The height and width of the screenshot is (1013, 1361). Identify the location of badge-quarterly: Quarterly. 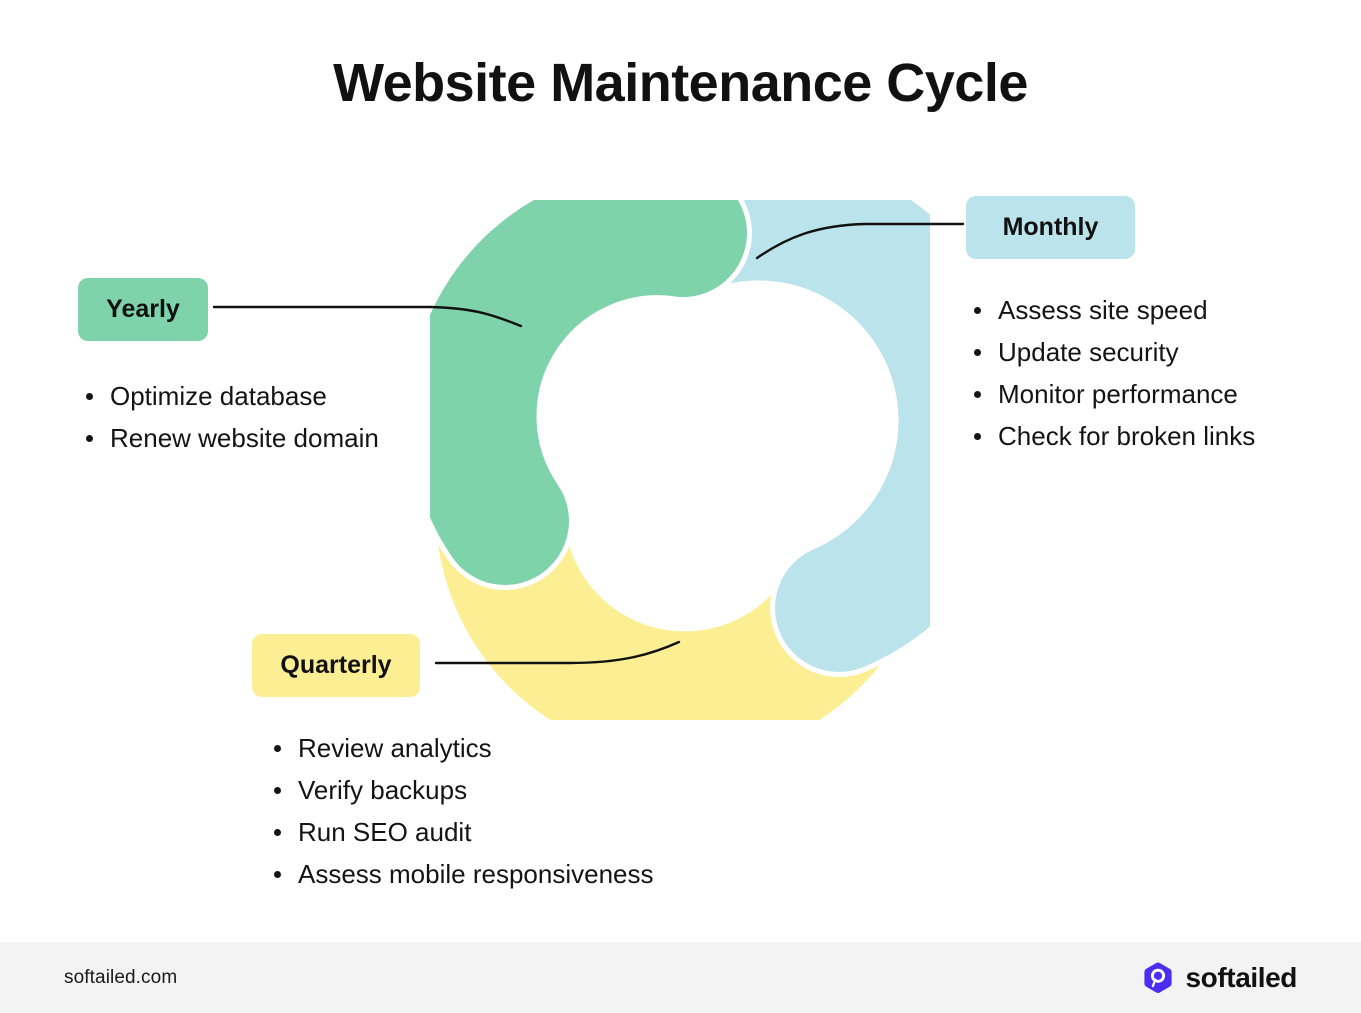
(336, 665).